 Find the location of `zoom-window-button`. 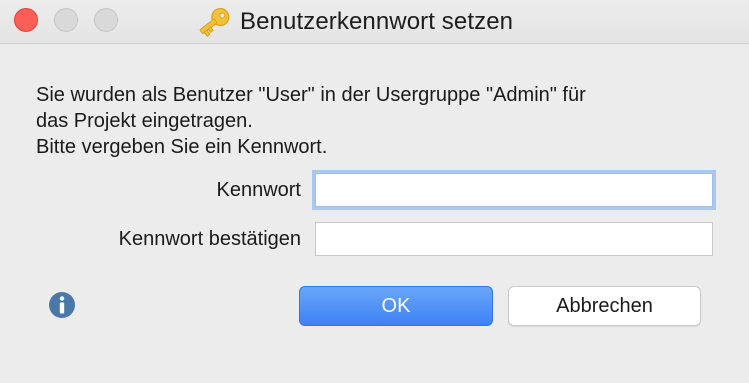

zoom-window-button is located at coordinates (106, 20).